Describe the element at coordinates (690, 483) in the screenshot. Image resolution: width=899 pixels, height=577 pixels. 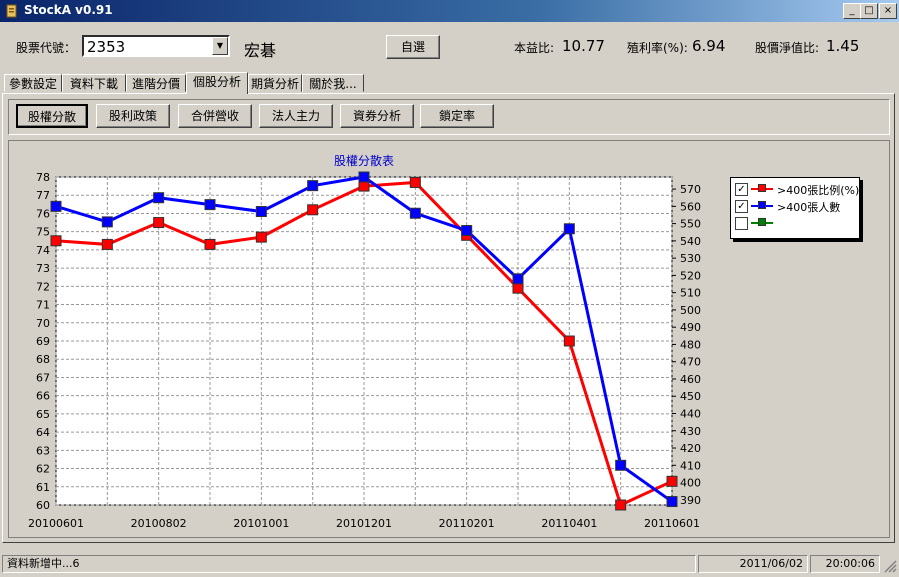
I see `right-axis-tick-label: 400` at that location.